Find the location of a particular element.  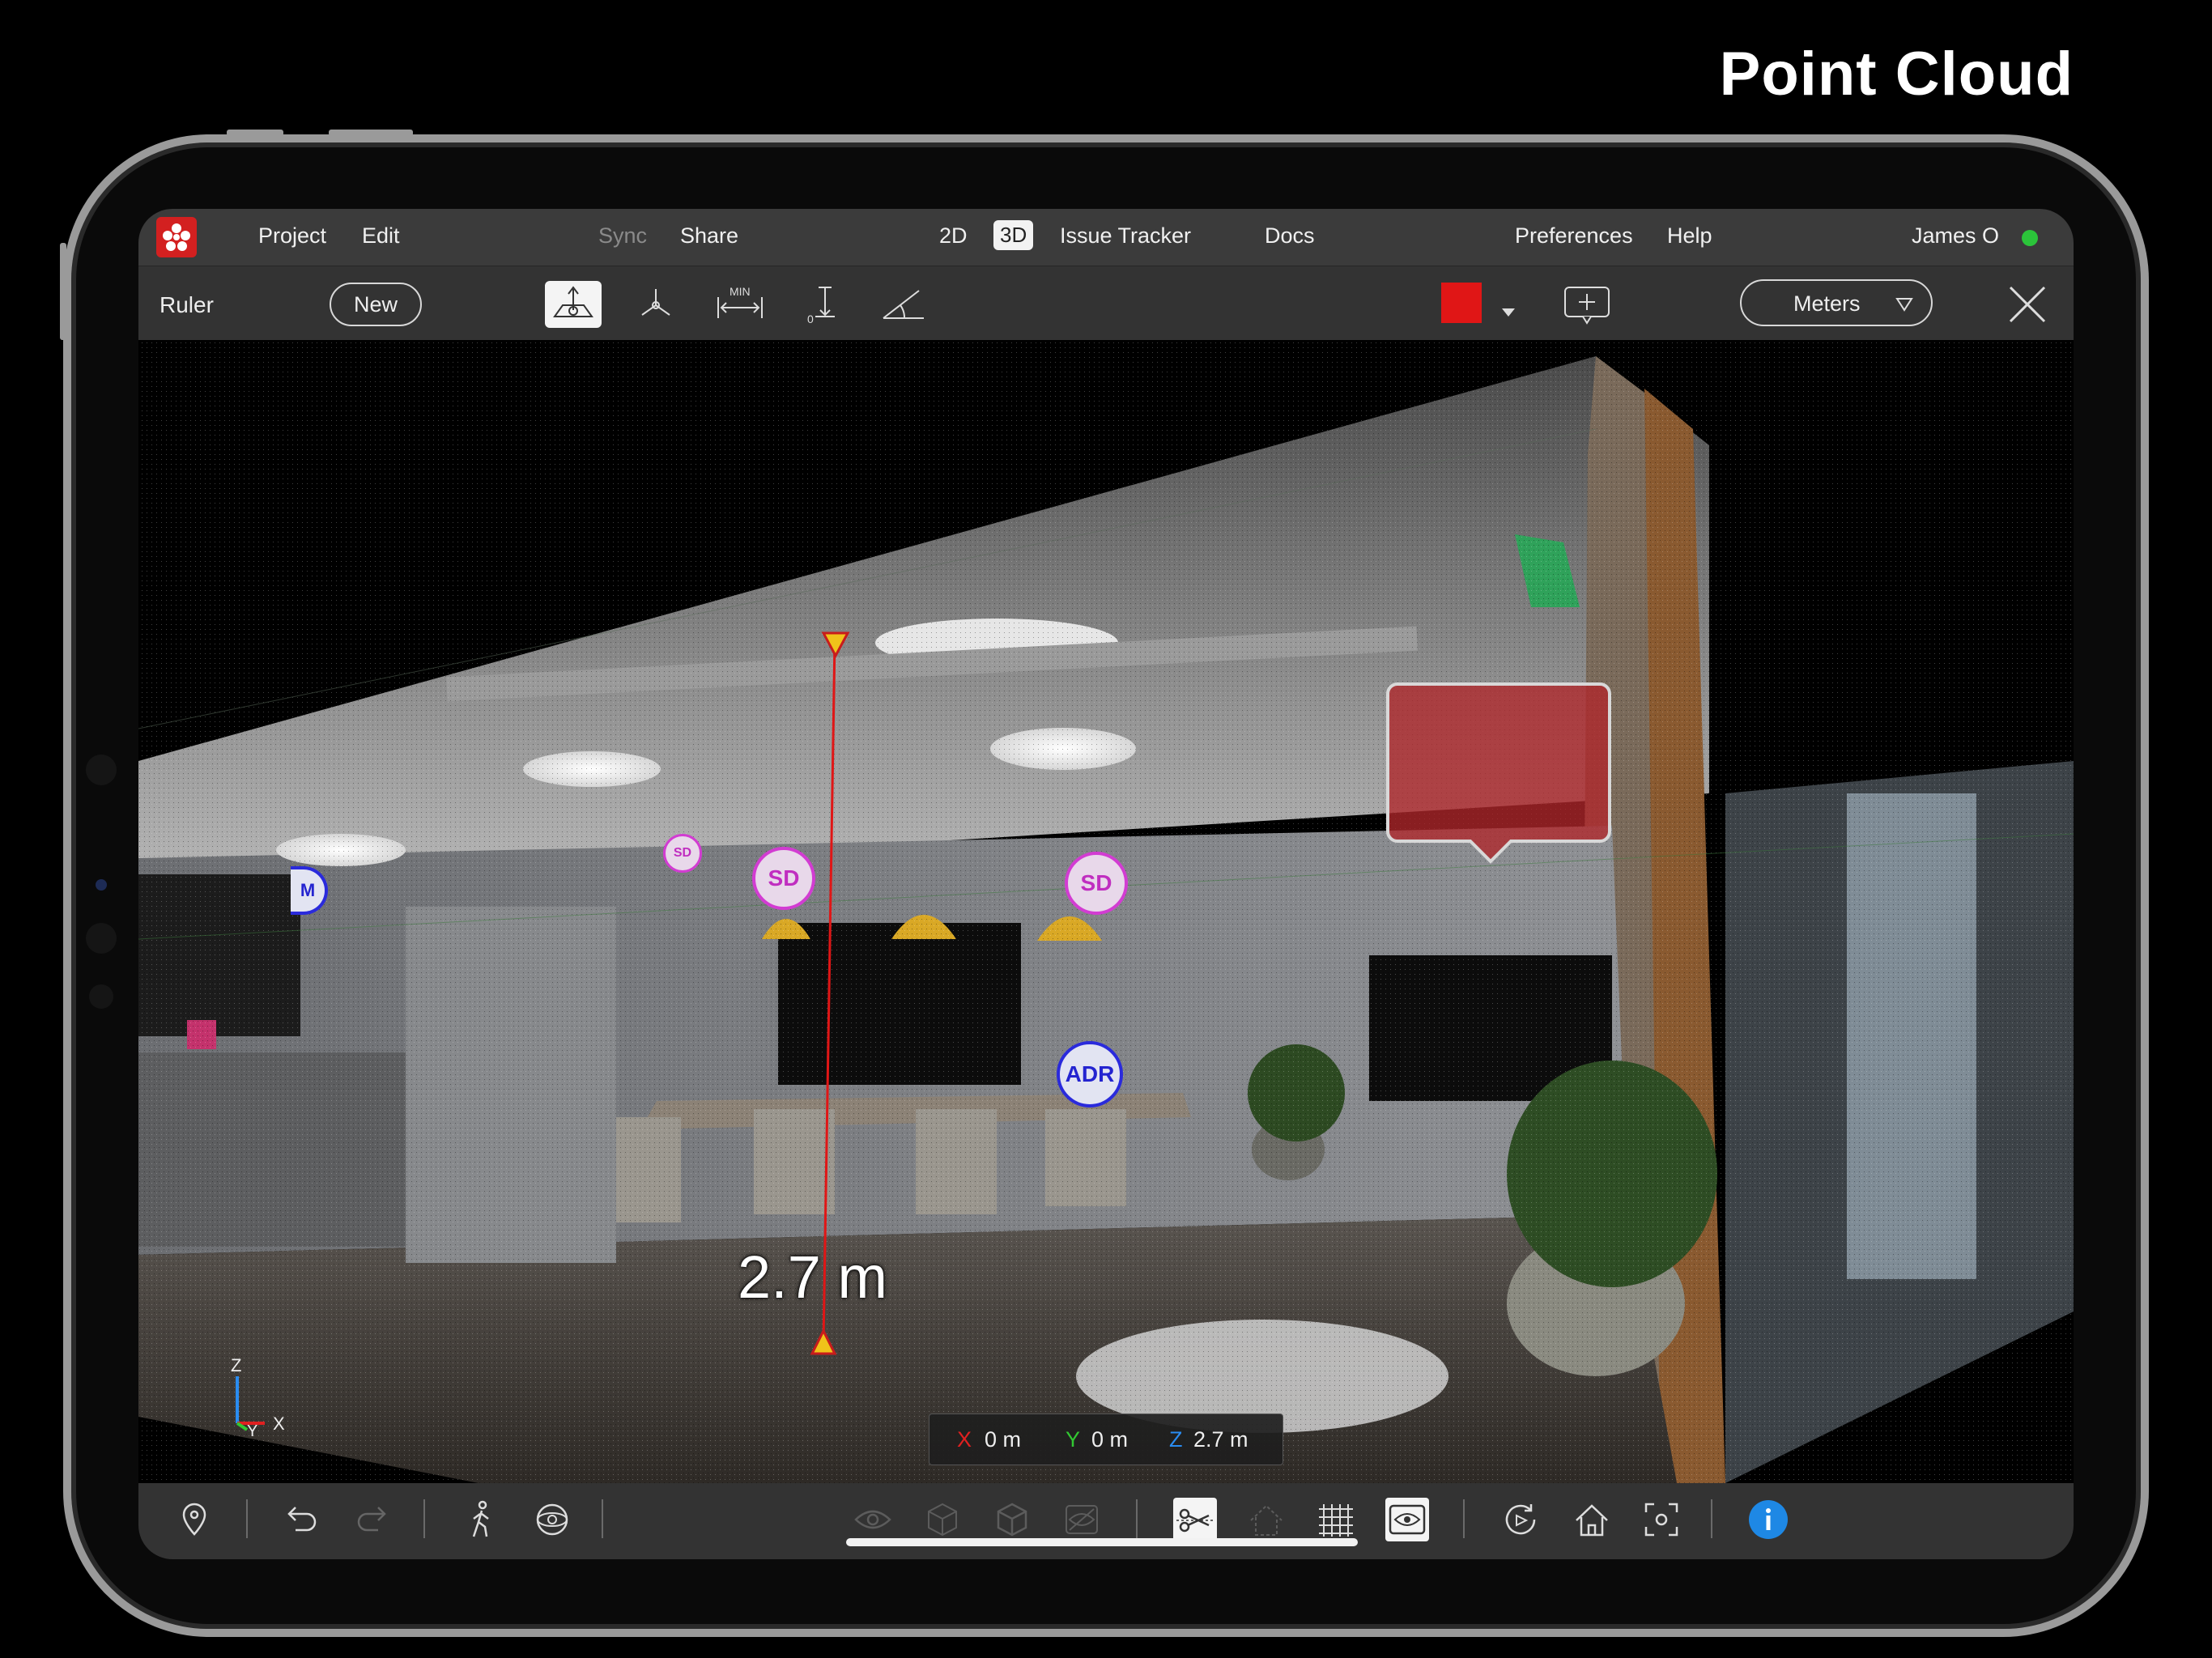

online-status-icon is located at coordinates (2030, 238).